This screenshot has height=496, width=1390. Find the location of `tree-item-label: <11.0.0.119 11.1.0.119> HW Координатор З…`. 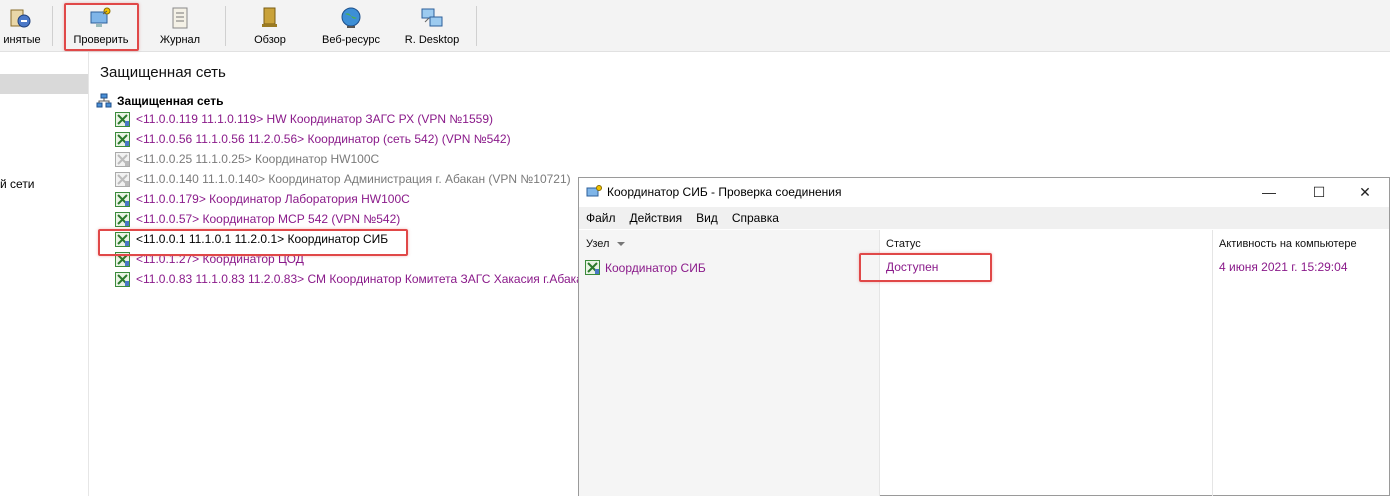

tree-item-label: <11.0.0.119 11.1.0.119> HW Координатор З… is located at coordinates (314, 119).